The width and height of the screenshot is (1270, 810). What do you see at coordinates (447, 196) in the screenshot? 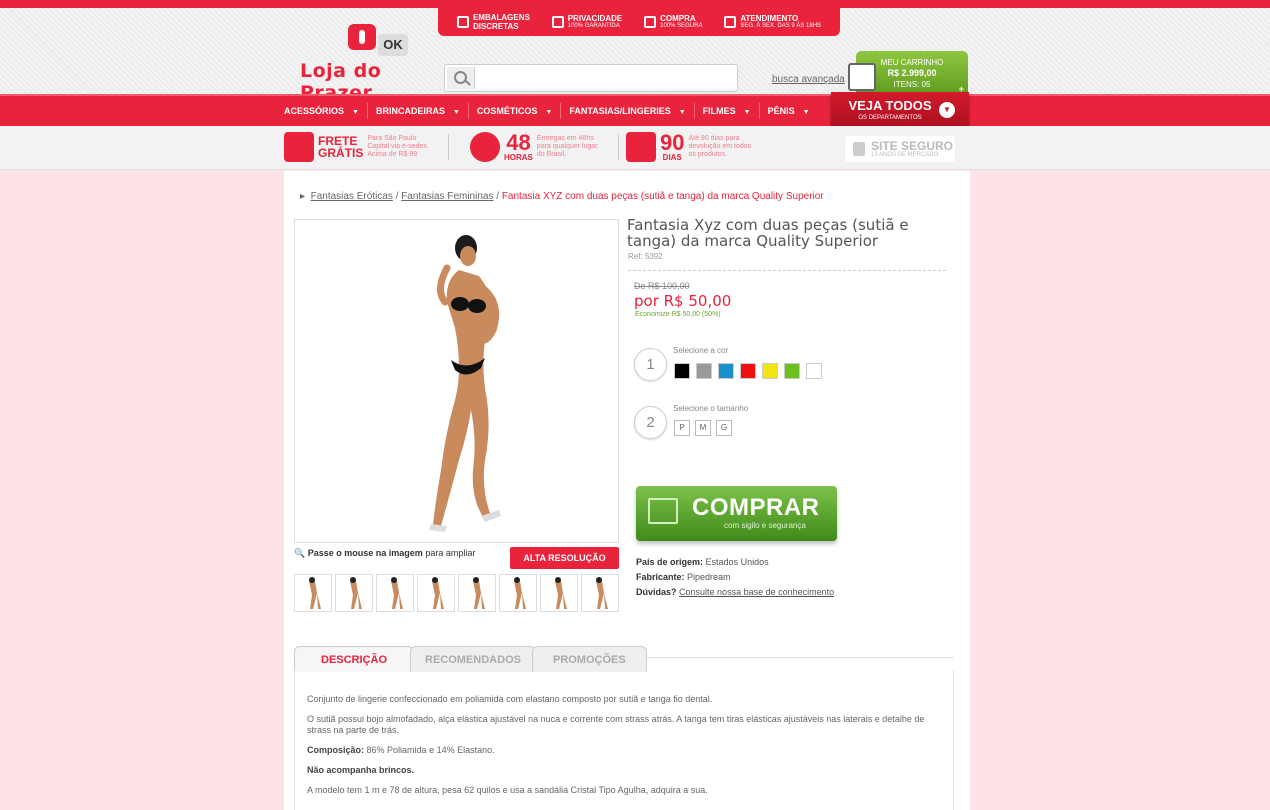
I see `breadcrumb-link: Fantasias Femininas` at bounding box center [447, 196].